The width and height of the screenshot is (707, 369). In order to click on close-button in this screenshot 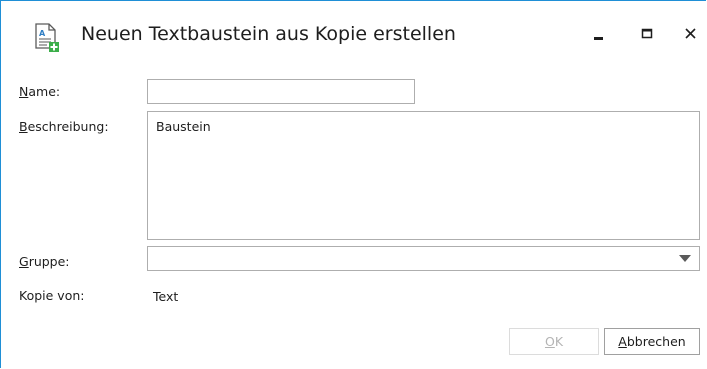, I will do `click(691, 34)`.